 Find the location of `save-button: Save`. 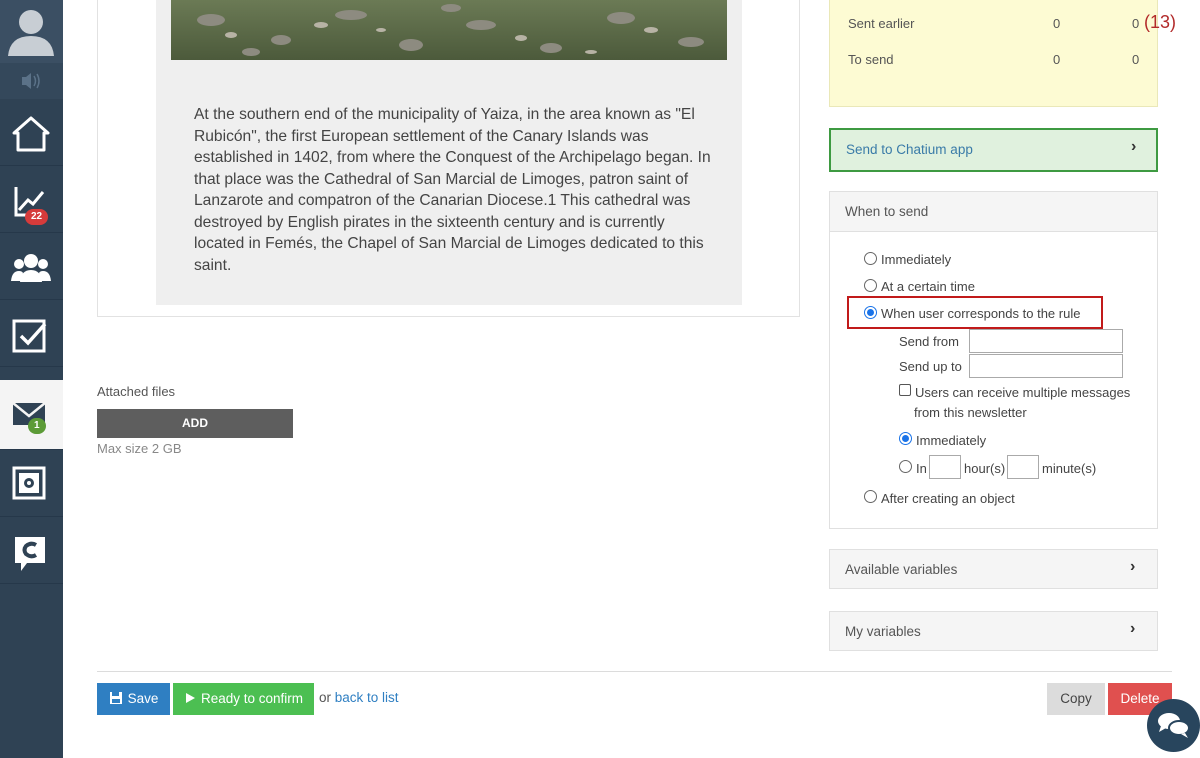

save-button: Save is located at coordinates (133, 699).